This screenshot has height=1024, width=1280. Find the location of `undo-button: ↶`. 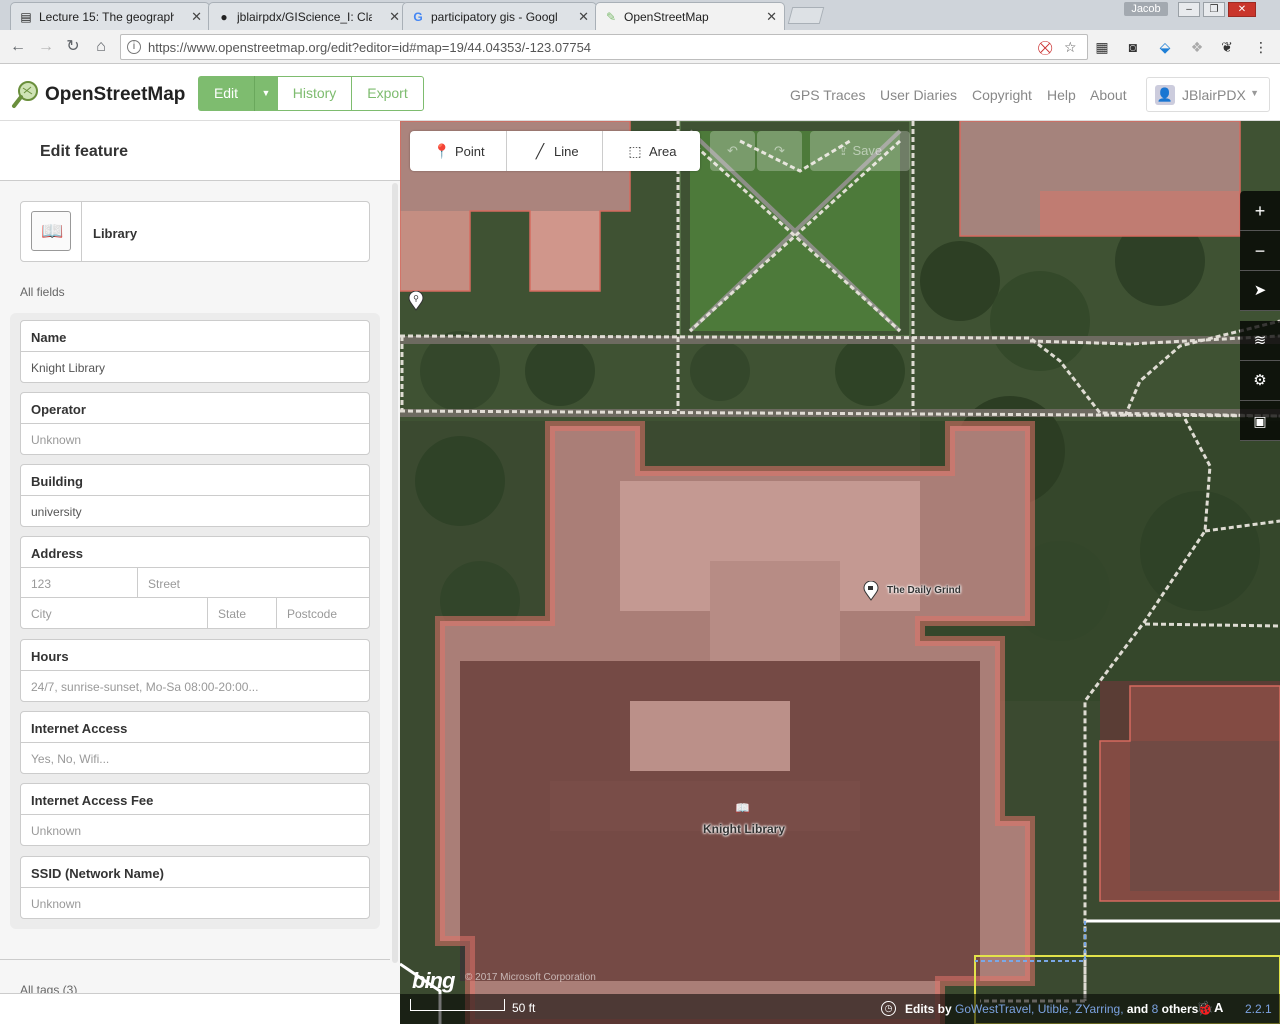

undo-button: ↶ is located at coordinates (732, 151).